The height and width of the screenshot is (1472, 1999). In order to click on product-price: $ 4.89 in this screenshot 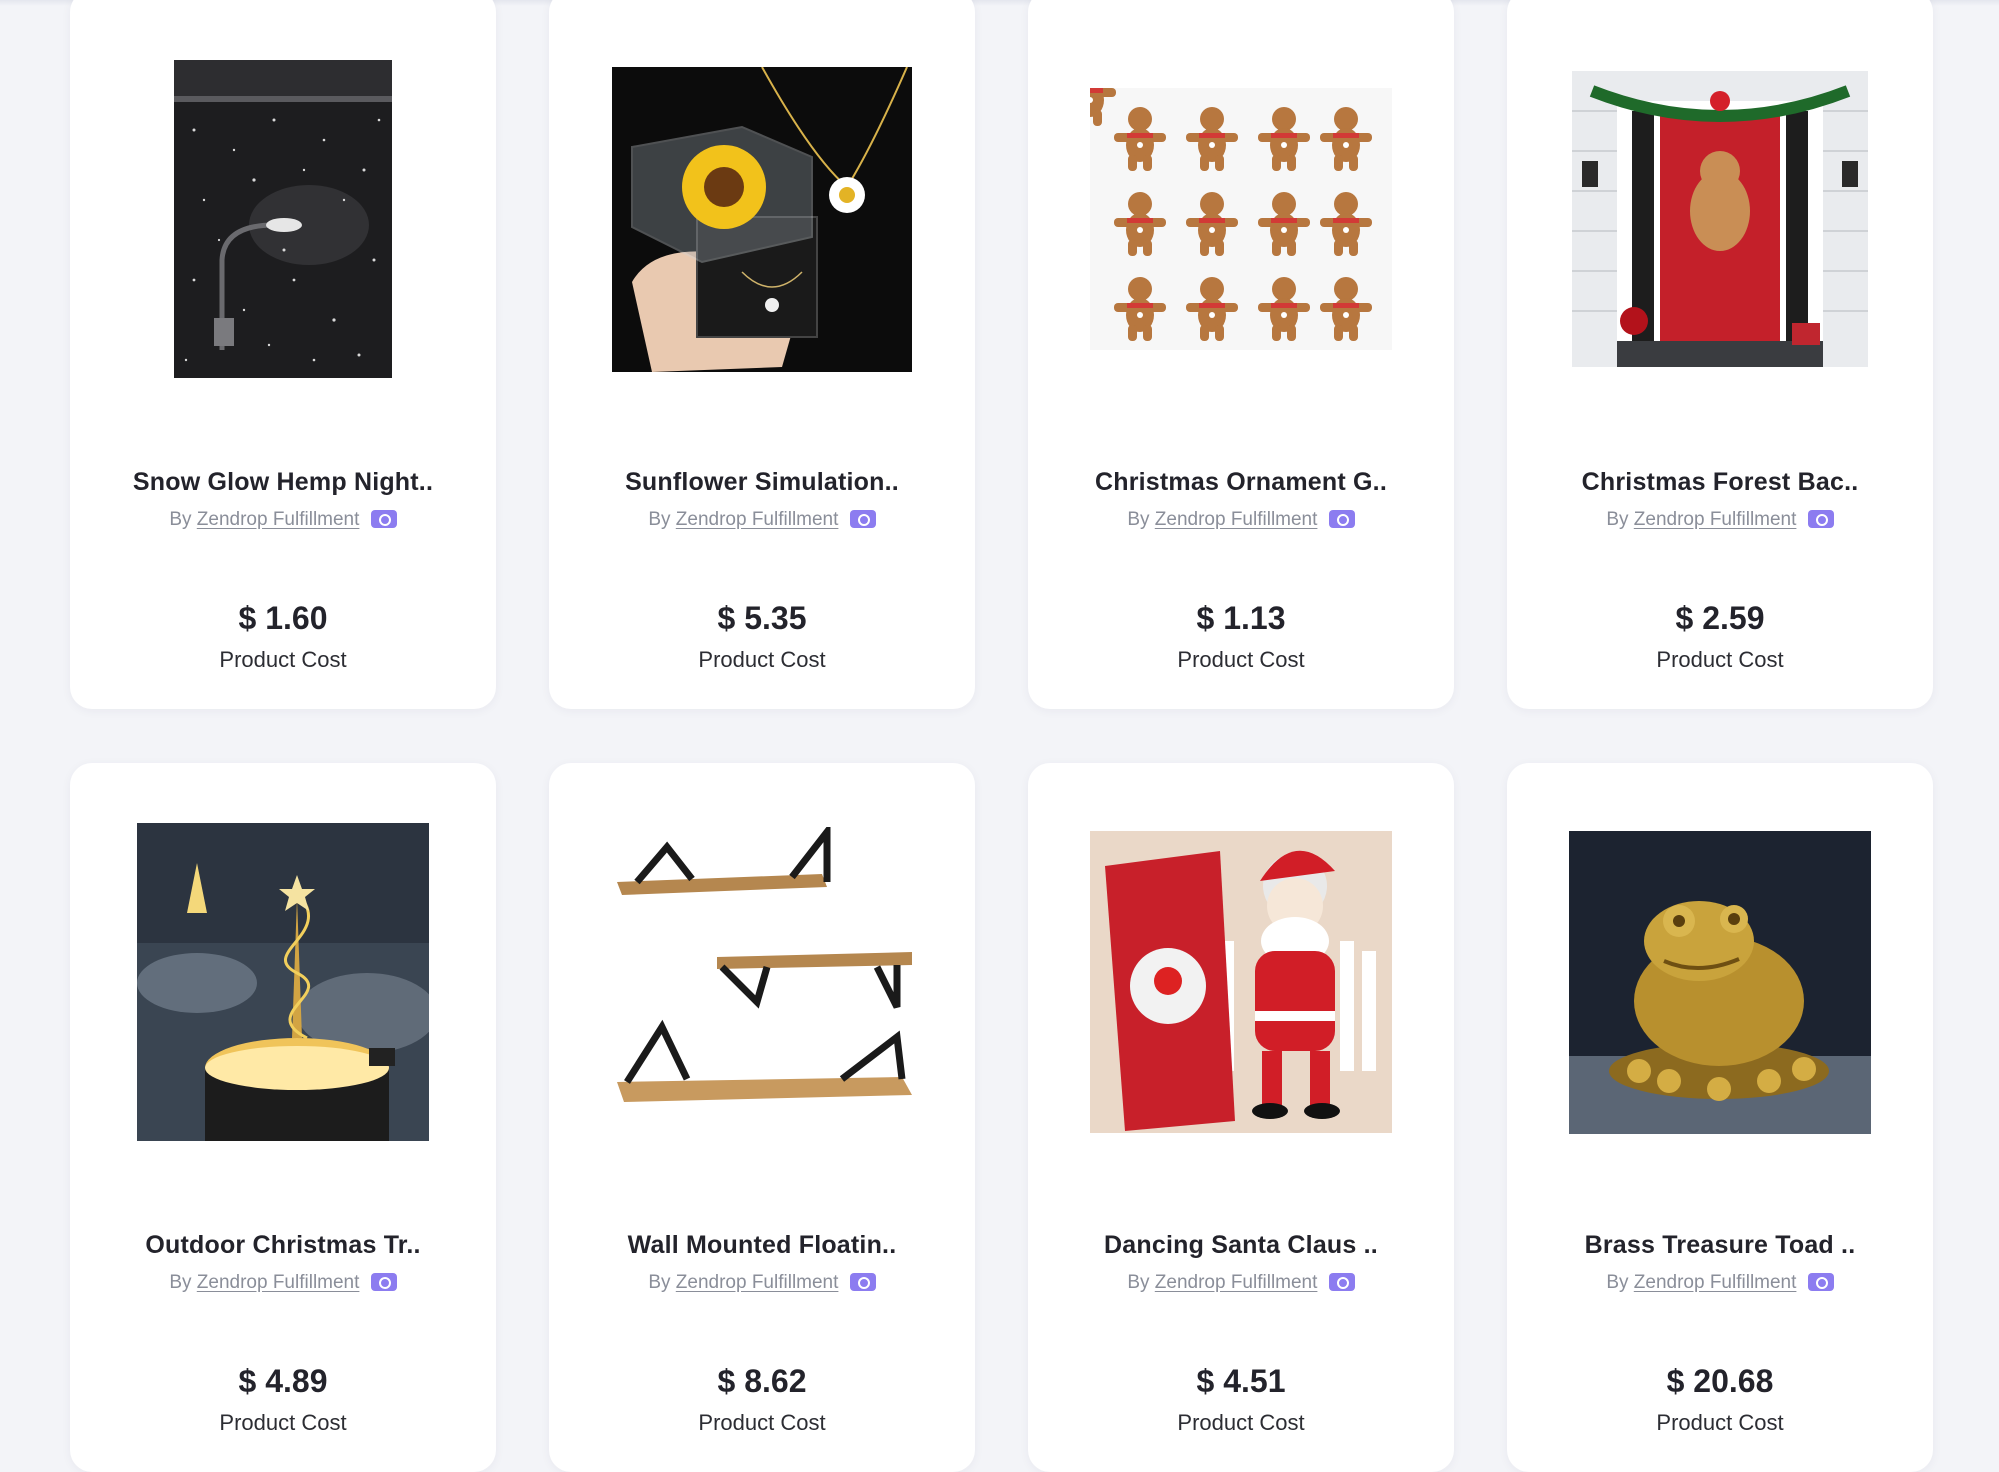, I will do `click(283, 1381)`.